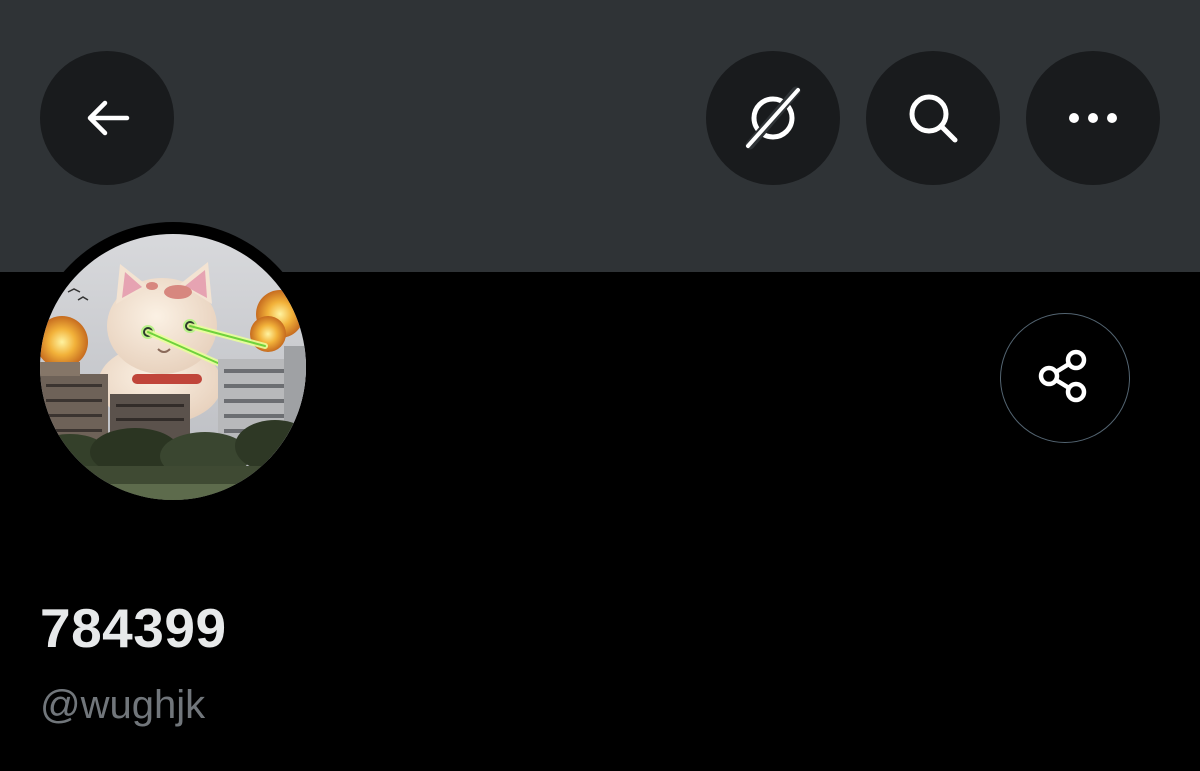 This screenshot has height=771, width=1200. I want to click on profile-handle: @wughjk, so click(123, 705).